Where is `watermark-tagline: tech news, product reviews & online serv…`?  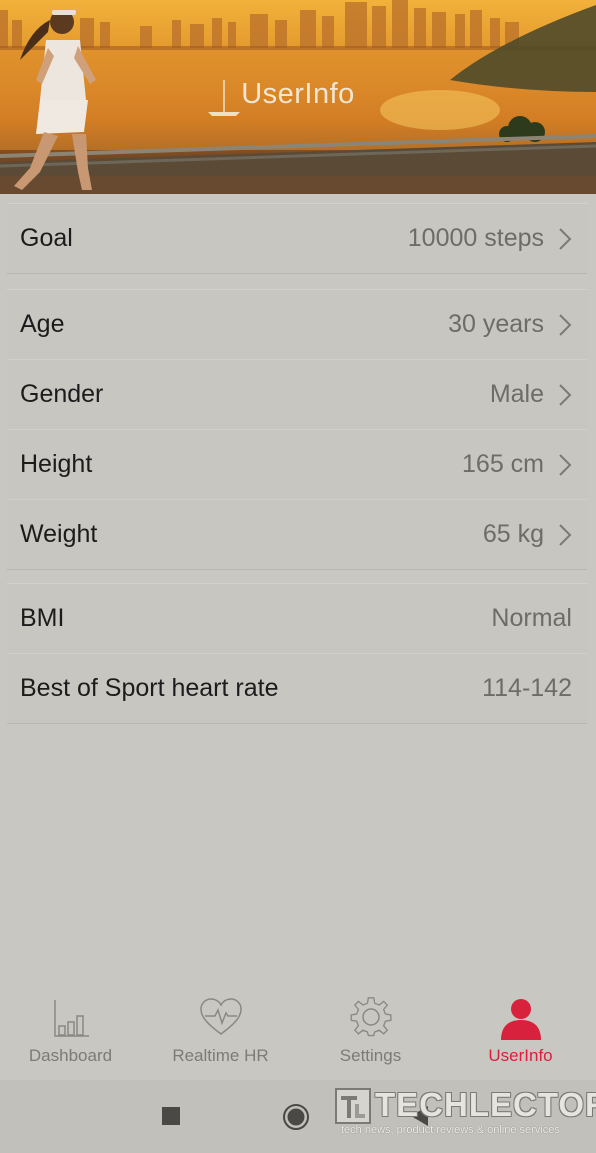 watermark-tagline: tech news, product reviews & online serv… is located at coordinates (450, 1130).